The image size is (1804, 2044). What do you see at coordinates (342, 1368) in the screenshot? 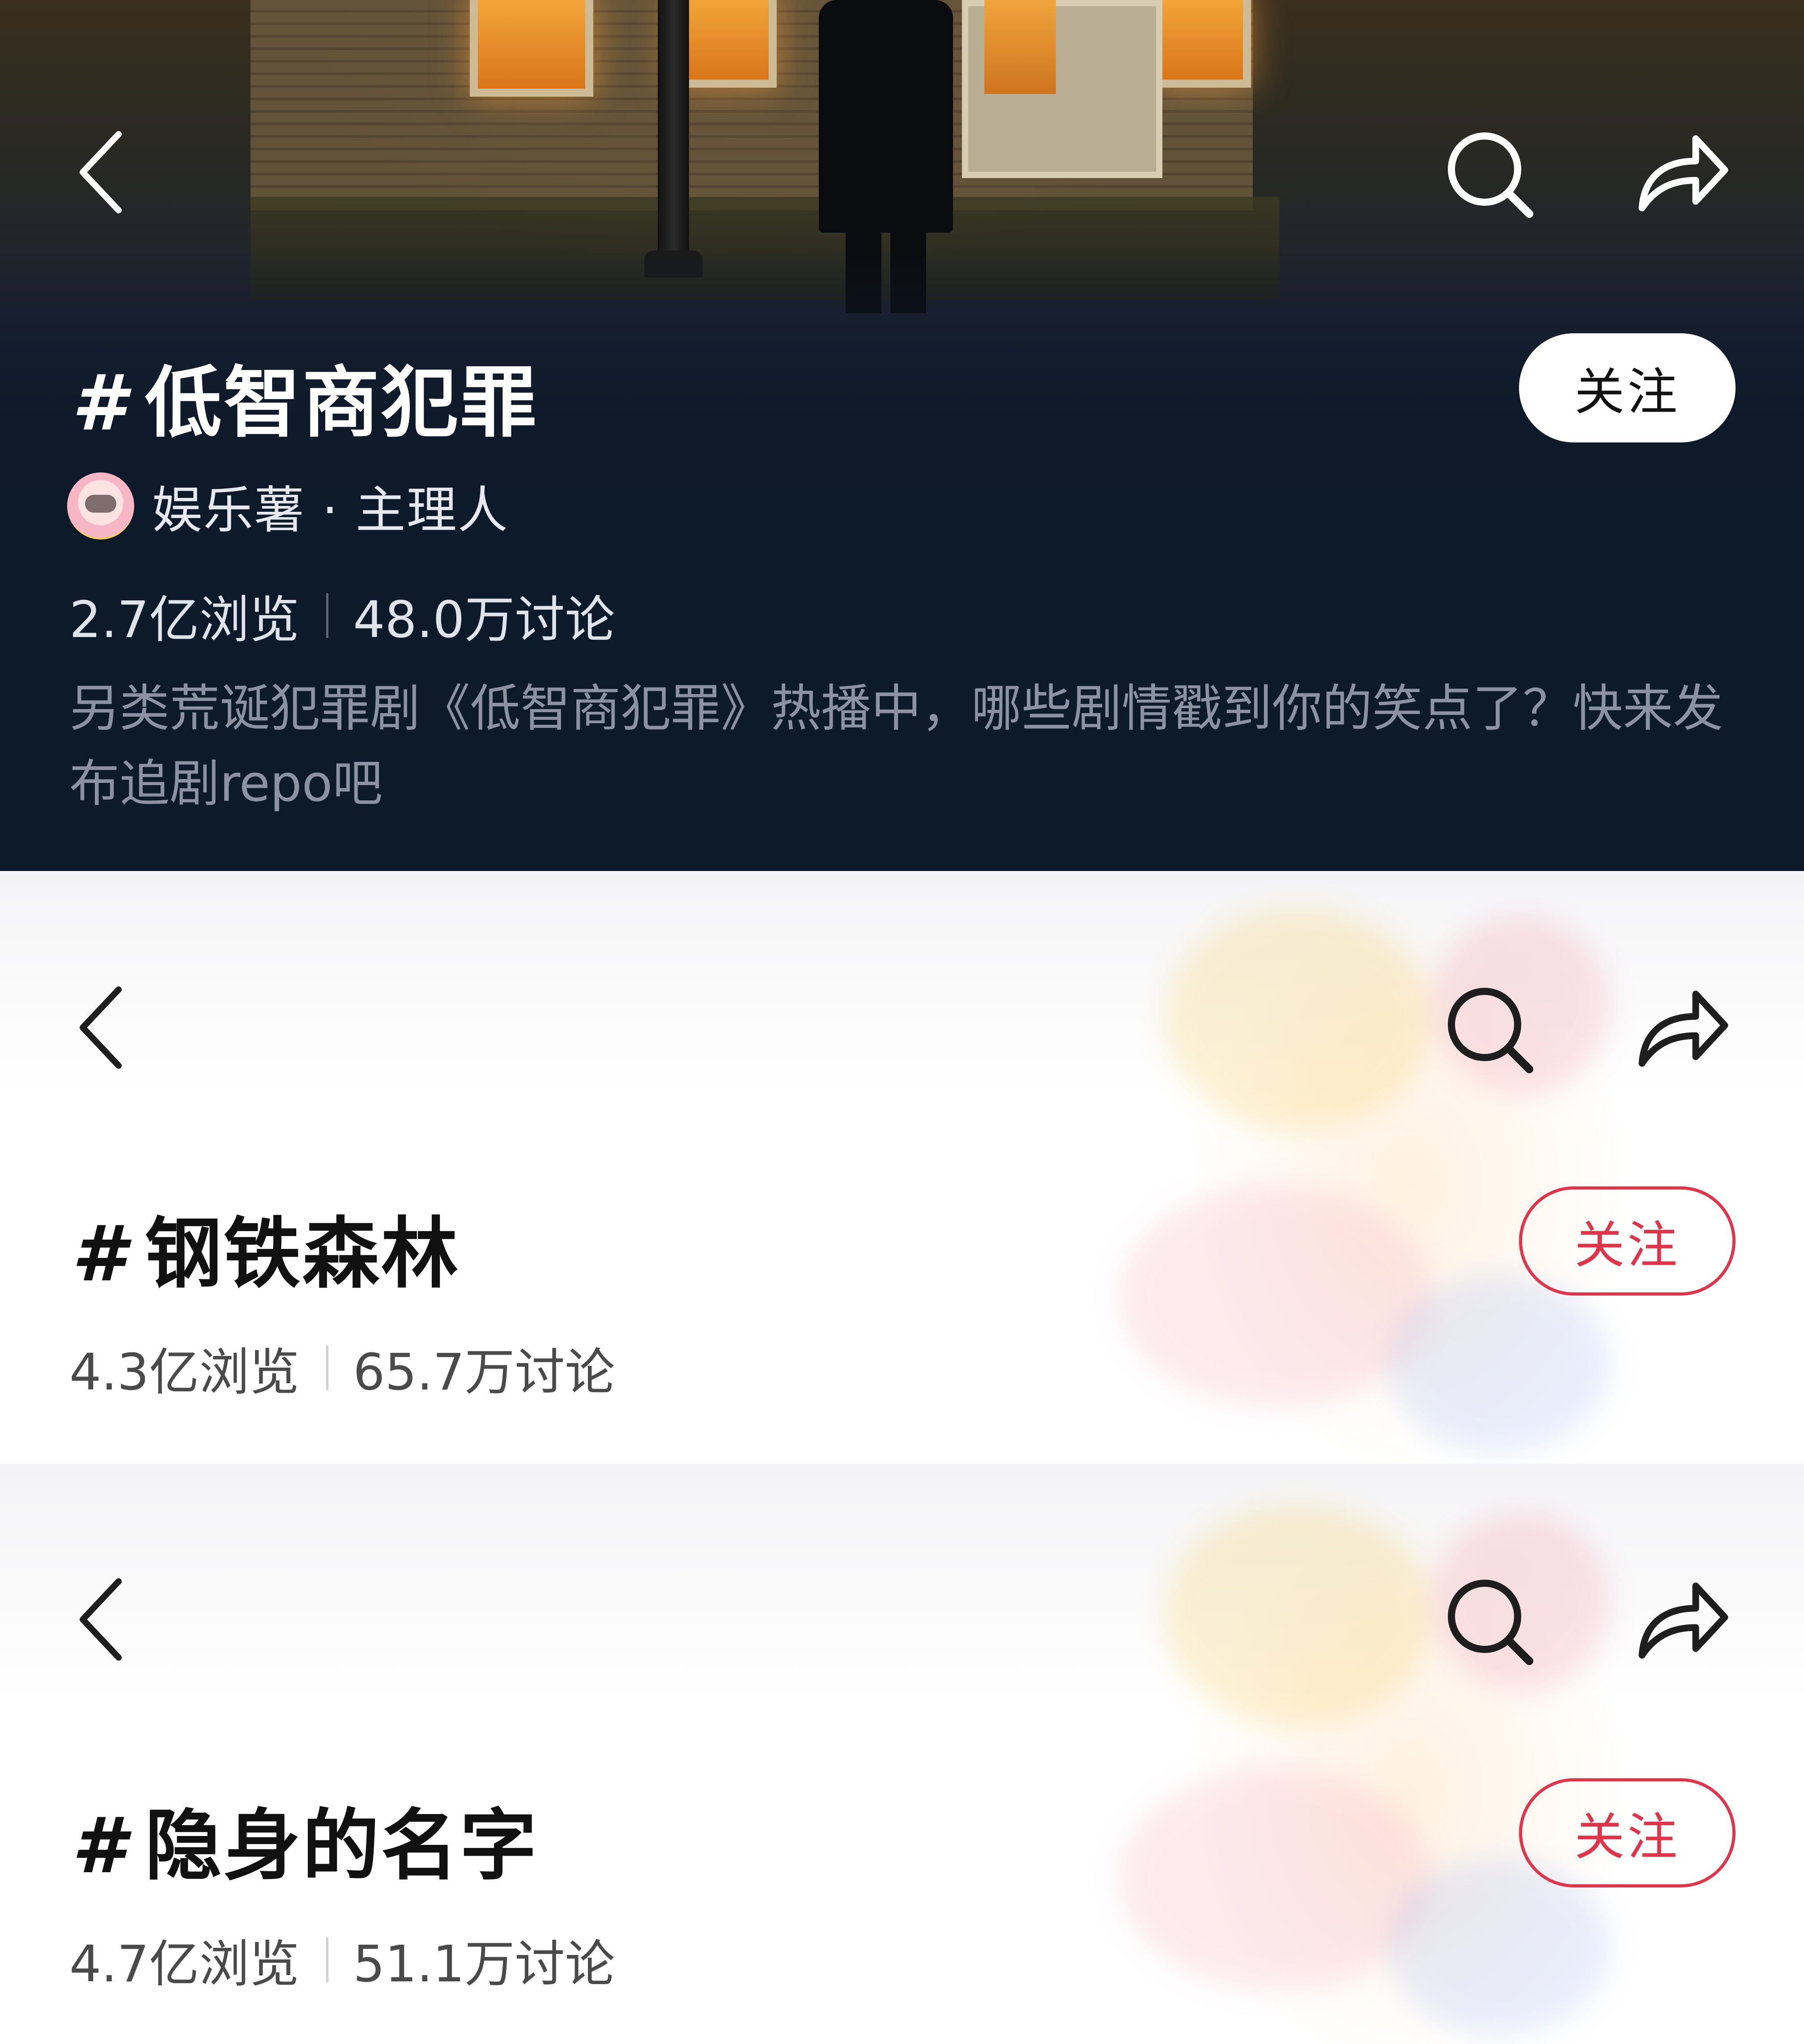
I see `topic-stats: 4.3亿浏览 65.7万讨论` at bounding box center [342, 1368].